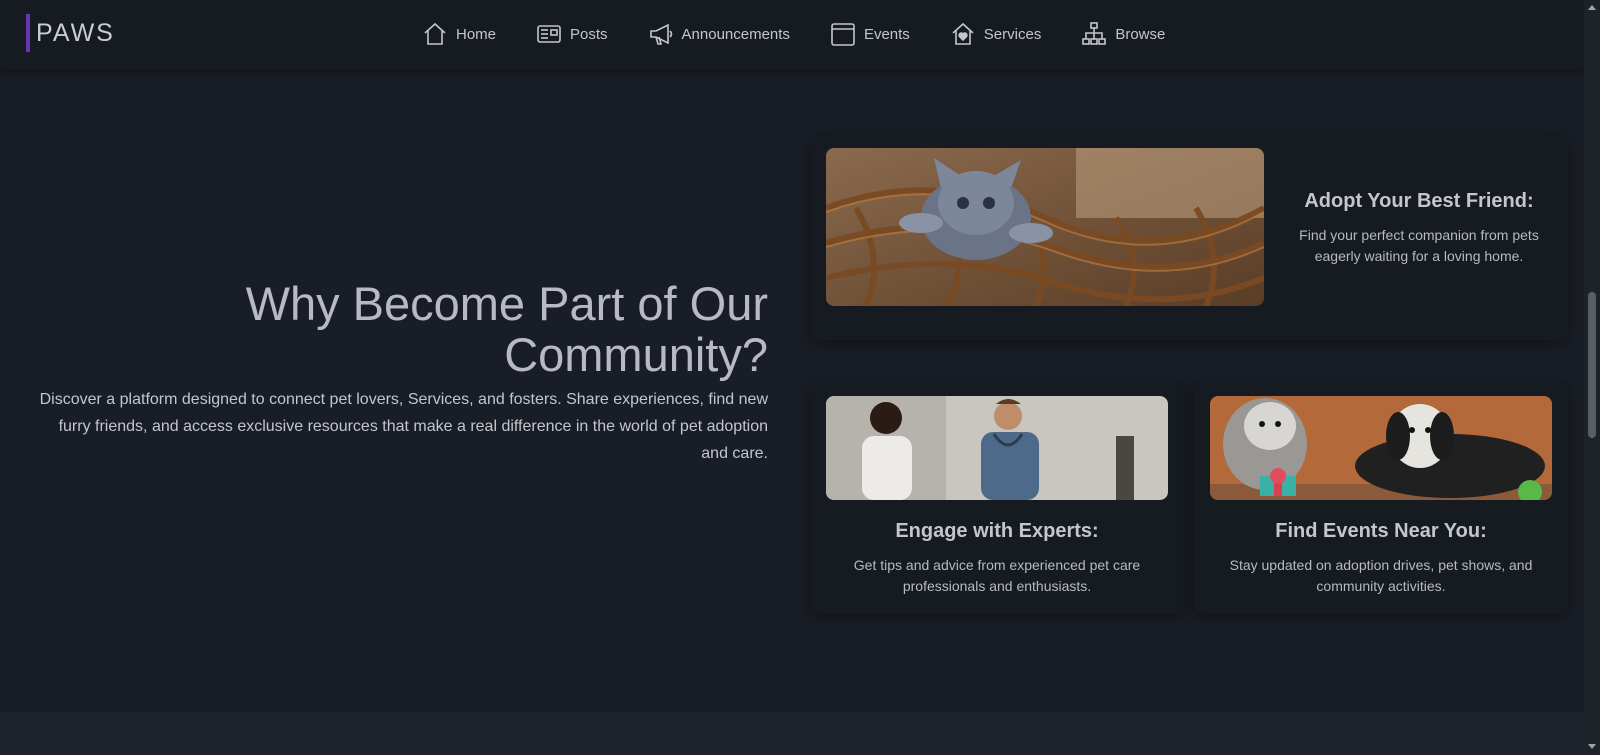 The height and width of the screenshot is (755, 1600). What do you see at coordinates (997, 531) in the screenshot?
I see `feature-title: Engage with Experts:` at bounding box center [997, 531].